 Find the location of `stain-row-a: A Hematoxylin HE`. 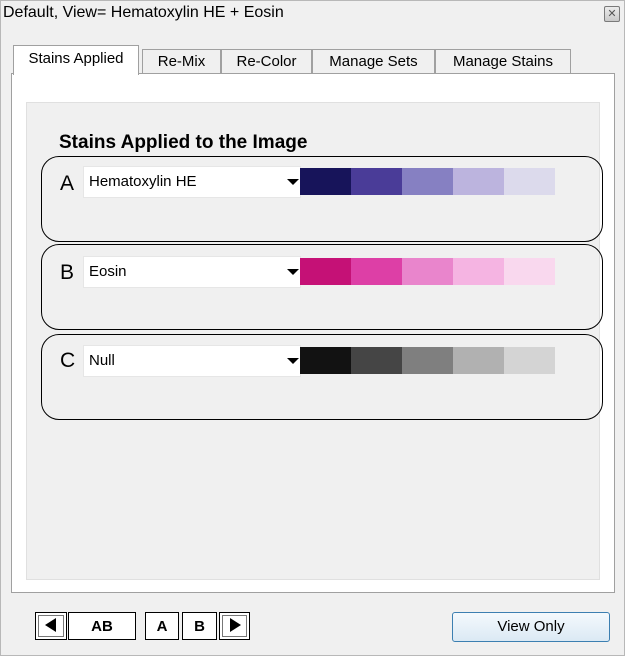

stain-row-a: A Hematoxylin HE is located at coordinates (322, 199).